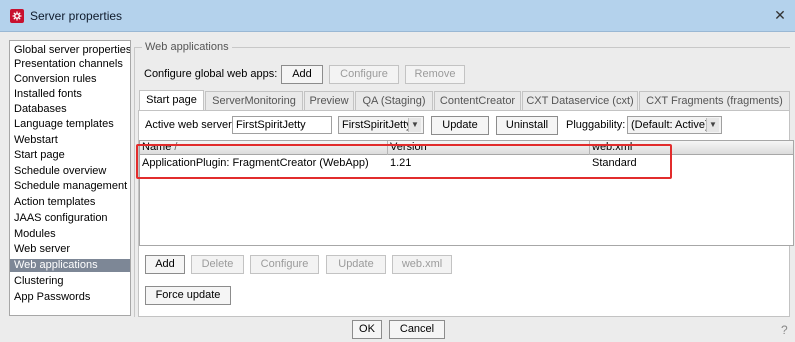 Image resolution: width=795 pixels, height=342 pixels. Describe the element at coordinates (70, 109) in the screenshot. I see `nav-item-databases: Databases` at that location.